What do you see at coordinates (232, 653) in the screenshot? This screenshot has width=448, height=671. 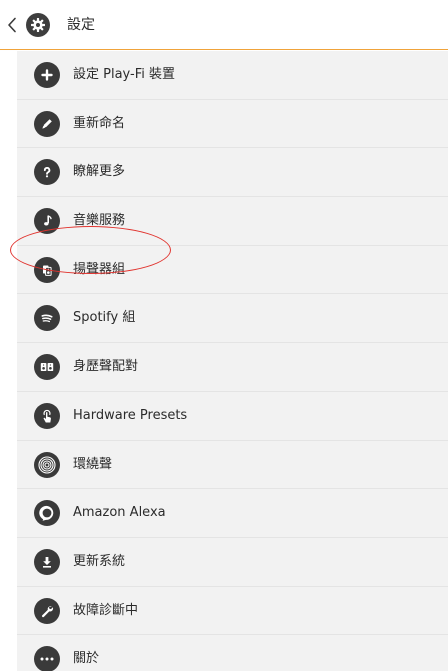 I see `menu-item-about: 關於` at bounding box center [232, 653].